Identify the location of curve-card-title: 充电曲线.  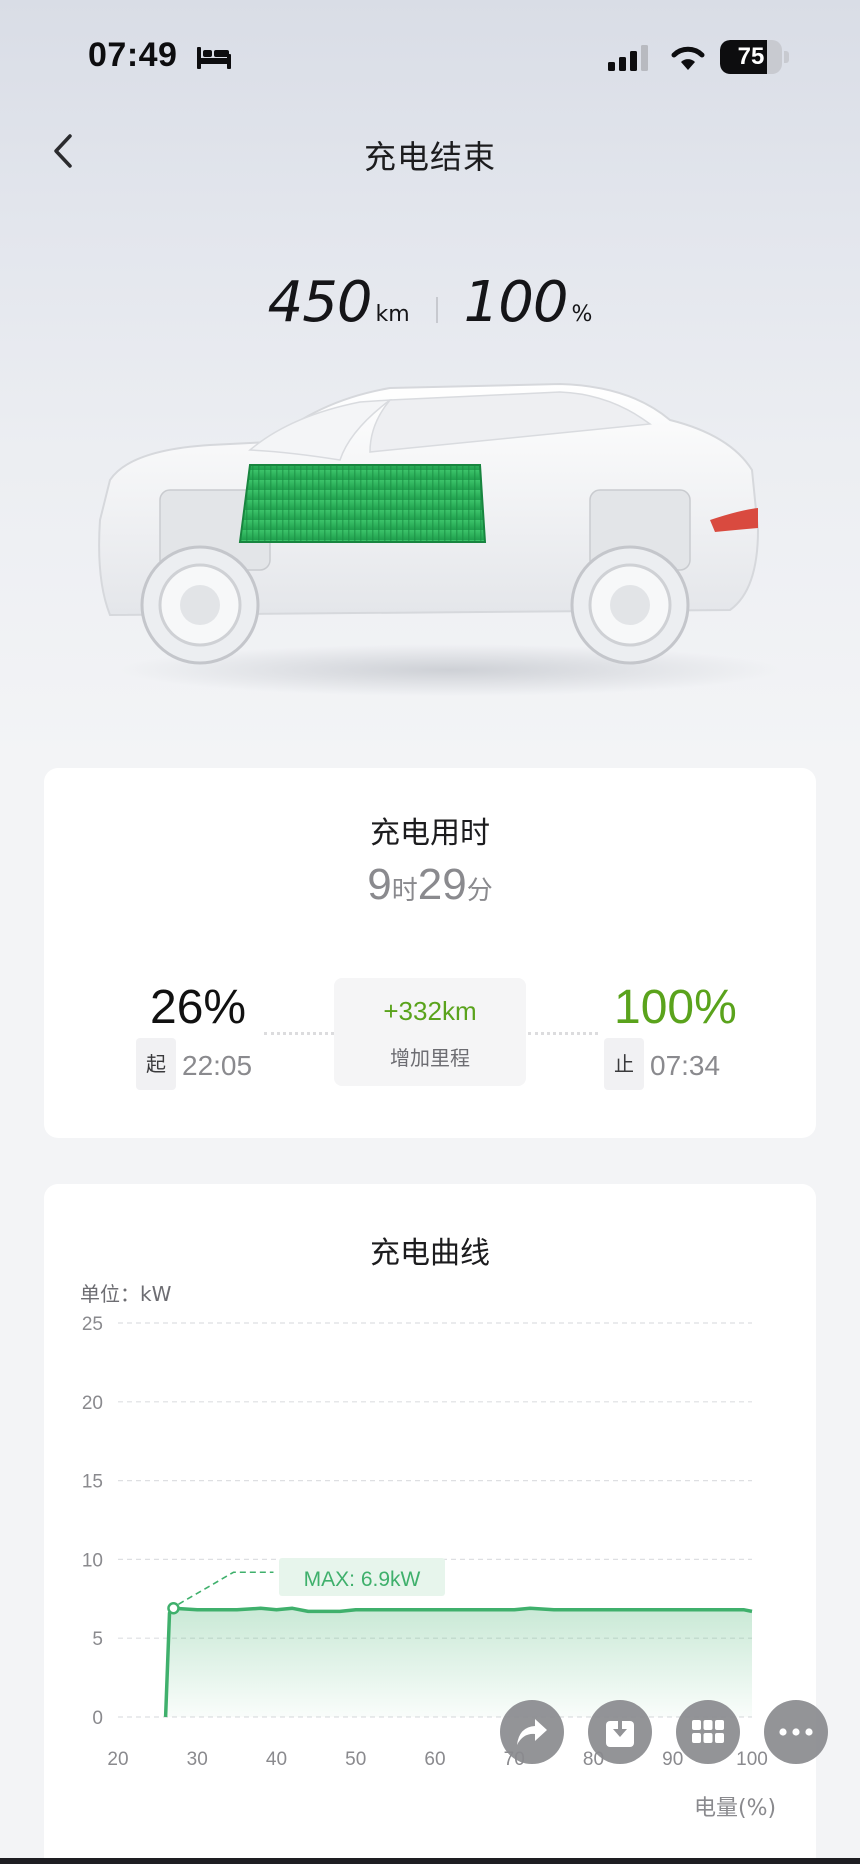
(430, 1253).